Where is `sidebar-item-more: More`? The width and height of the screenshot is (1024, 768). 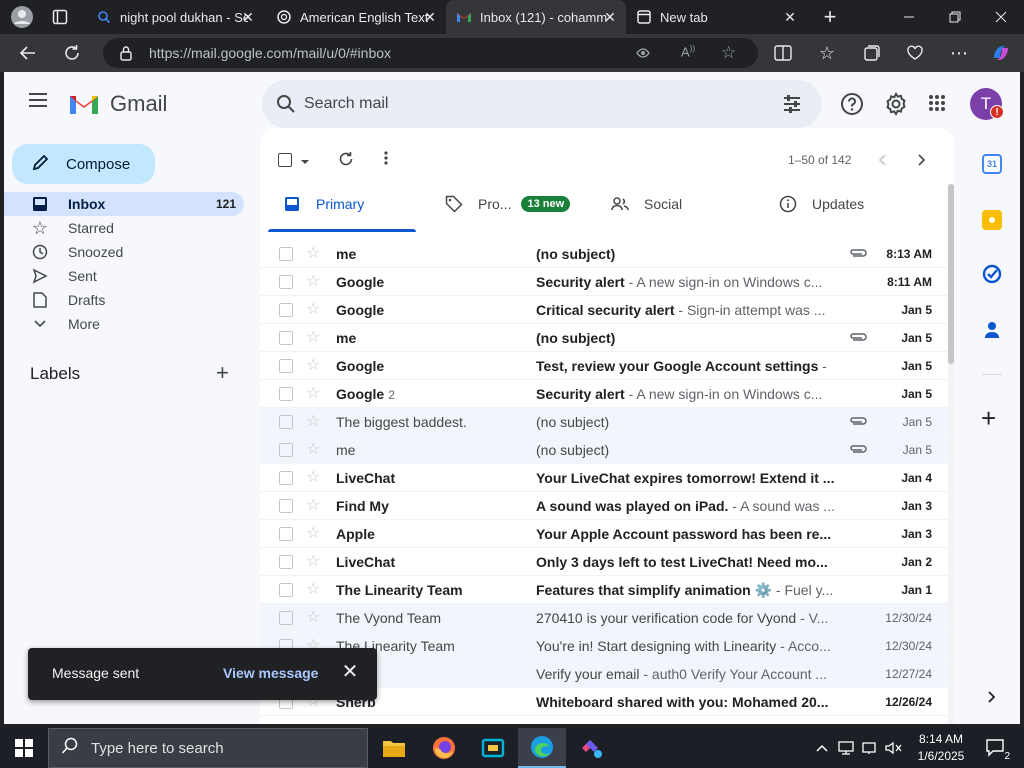
sidebar-item-more: More is located at coordinates (124, 324).